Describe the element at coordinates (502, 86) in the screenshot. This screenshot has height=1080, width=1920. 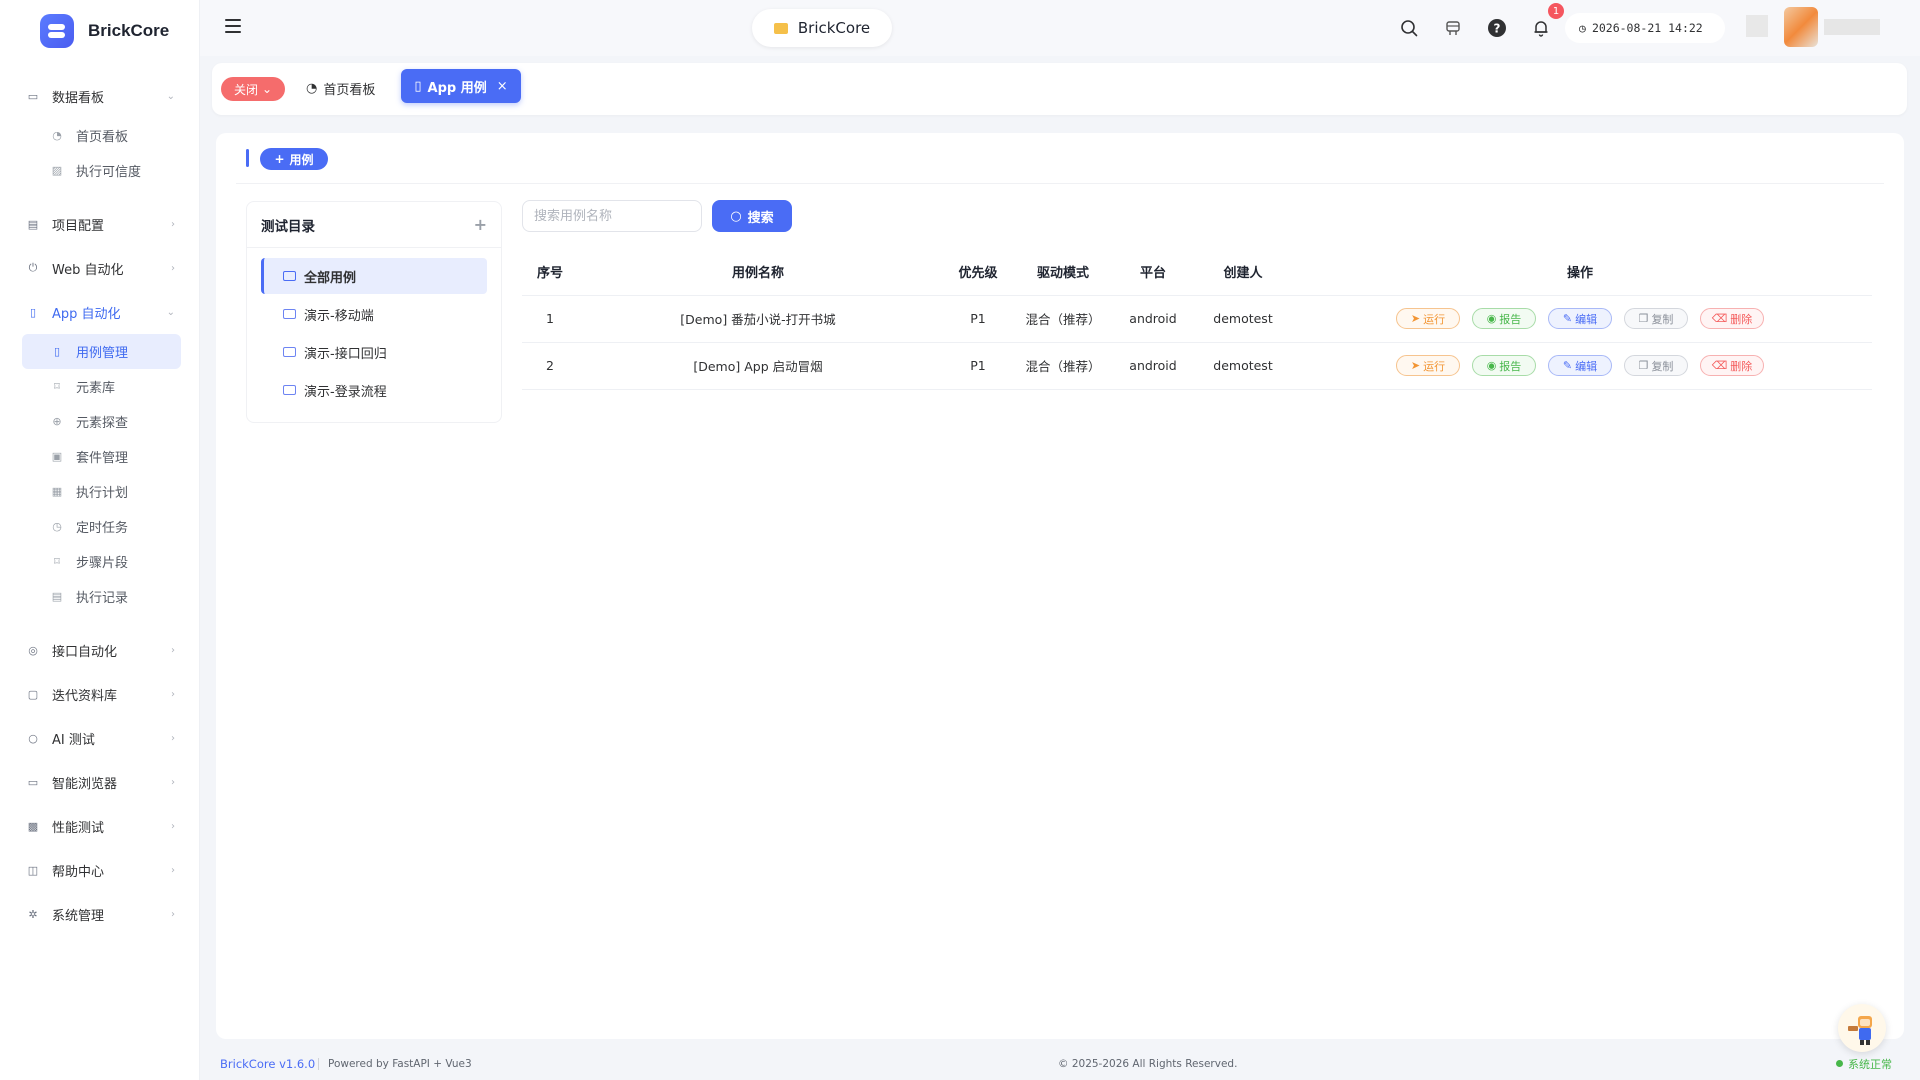
I see `close-icon: ×` at that location.